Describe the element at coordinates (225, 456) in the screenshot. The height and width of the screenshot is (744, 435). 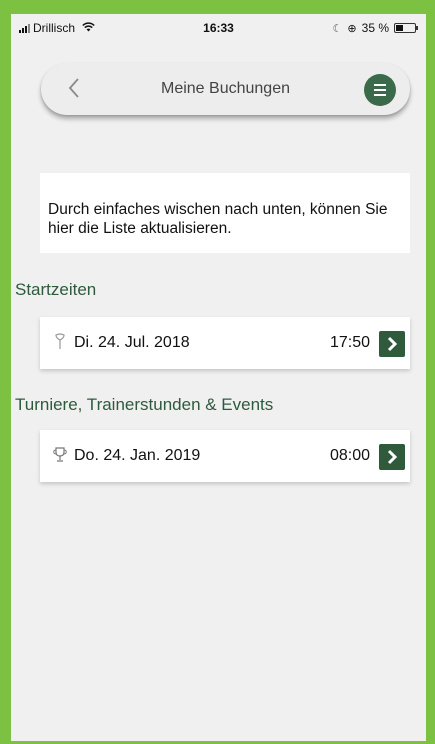
I see `booking-row-event: Do. 24. Jan. 2019 08:00` at that location.